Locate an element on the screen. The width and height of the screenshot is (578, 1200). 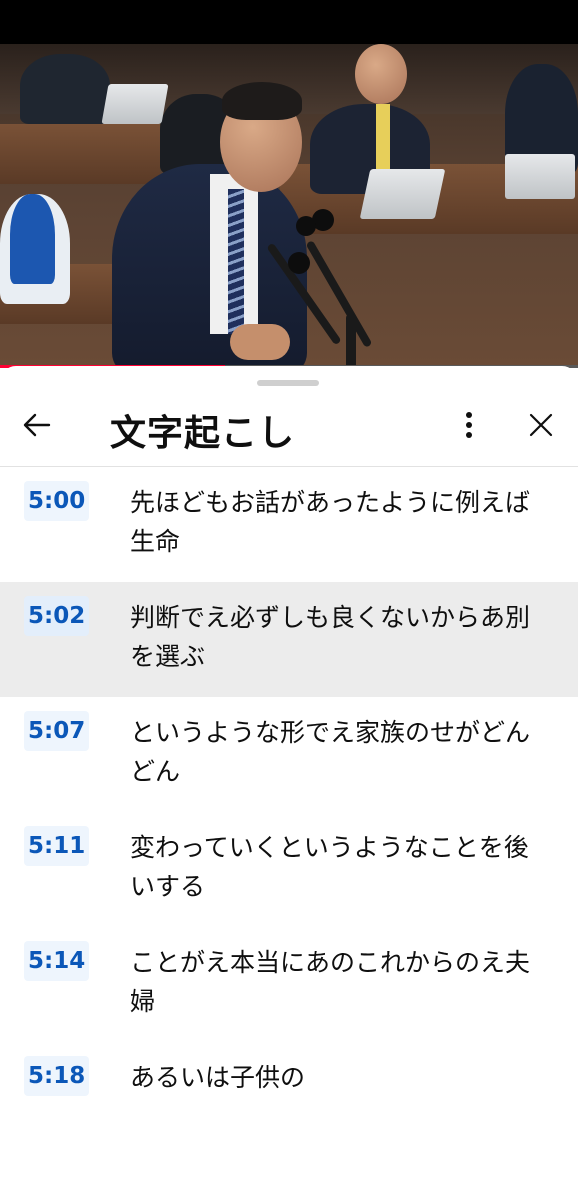
close-icon is located at coordinates (541, 427).